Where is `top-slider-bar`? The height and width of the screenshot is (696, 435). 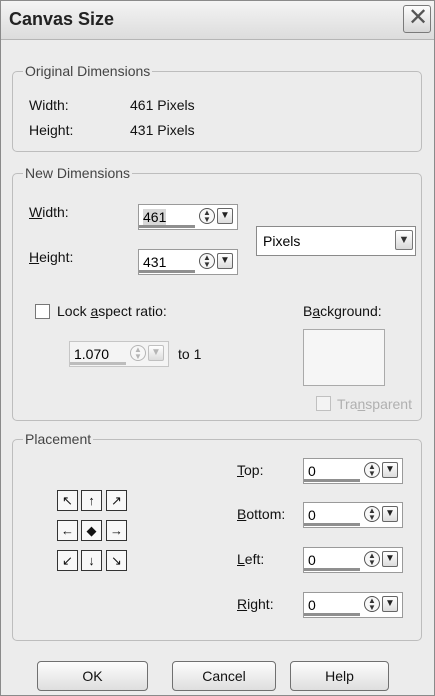
top-slider-bar is located at coordinates (332, 480).